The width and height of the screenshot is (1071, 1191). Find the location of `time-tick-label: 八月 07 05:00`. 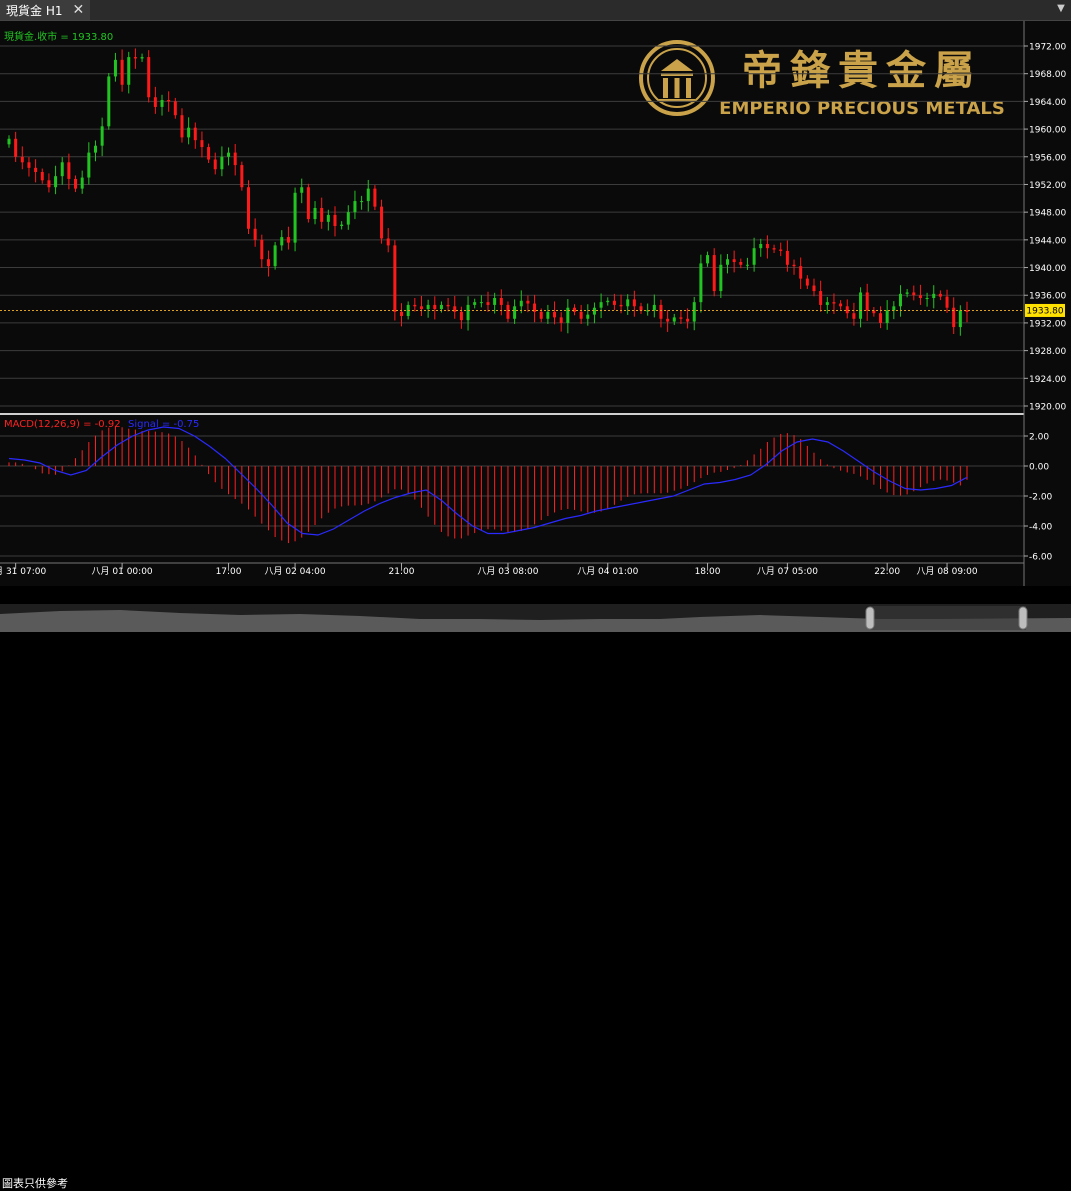

time-tick-label: 八月 07 05:00 is located at coordinates (787, 571).